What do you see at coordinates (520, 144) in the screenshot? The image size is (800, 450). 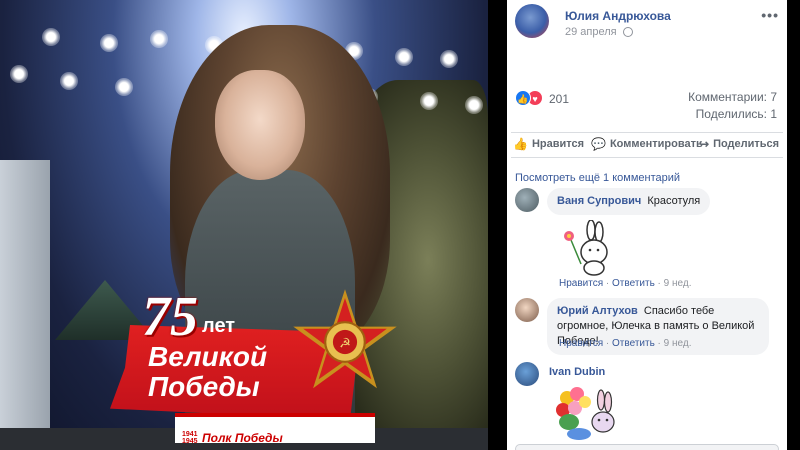 I see `thumbs-up-icon: 👍` at bounding box center [520, 144].